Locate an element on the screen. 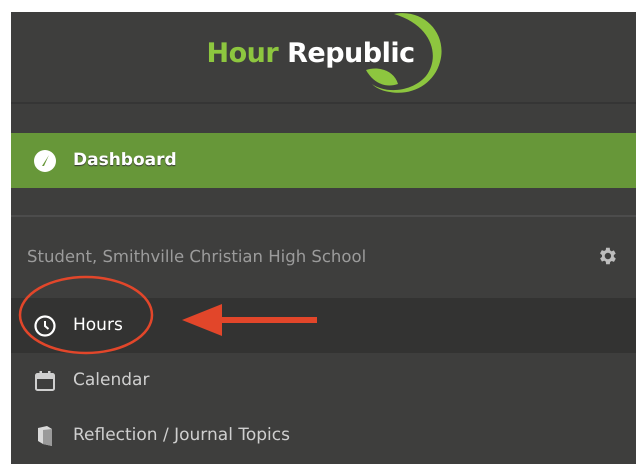  nav-item: Dashboard is located at coordinates (323, 160).